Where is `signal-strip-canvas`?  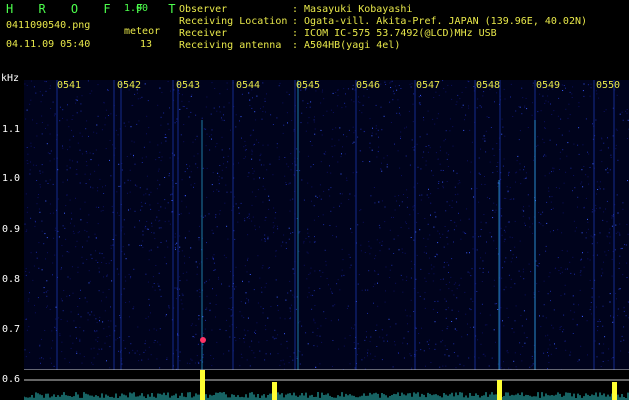 signal-strip-canvas is located at coordinates (326, 385).